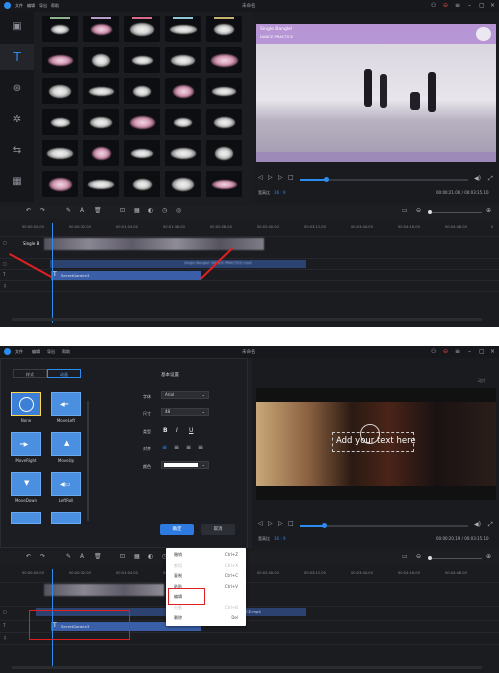 This screenshot has height=673, width=499. What do you see at coordinates (66, 404) in the screenshot?
I see `anim-moveleft: ◀━` at bounding box center [66, 404].